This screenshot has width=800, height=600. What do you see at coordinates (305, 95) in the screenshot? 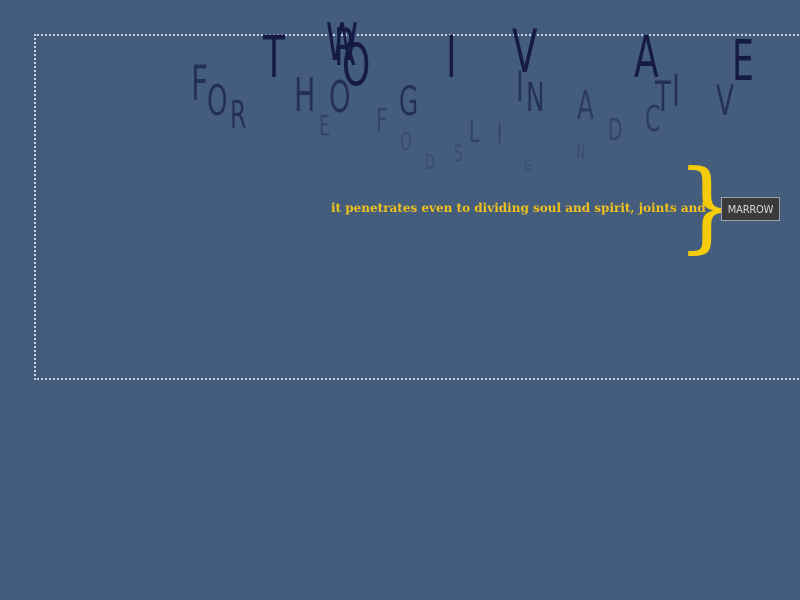
I see `scattered-letter: H` at bounding box center [305, 95].